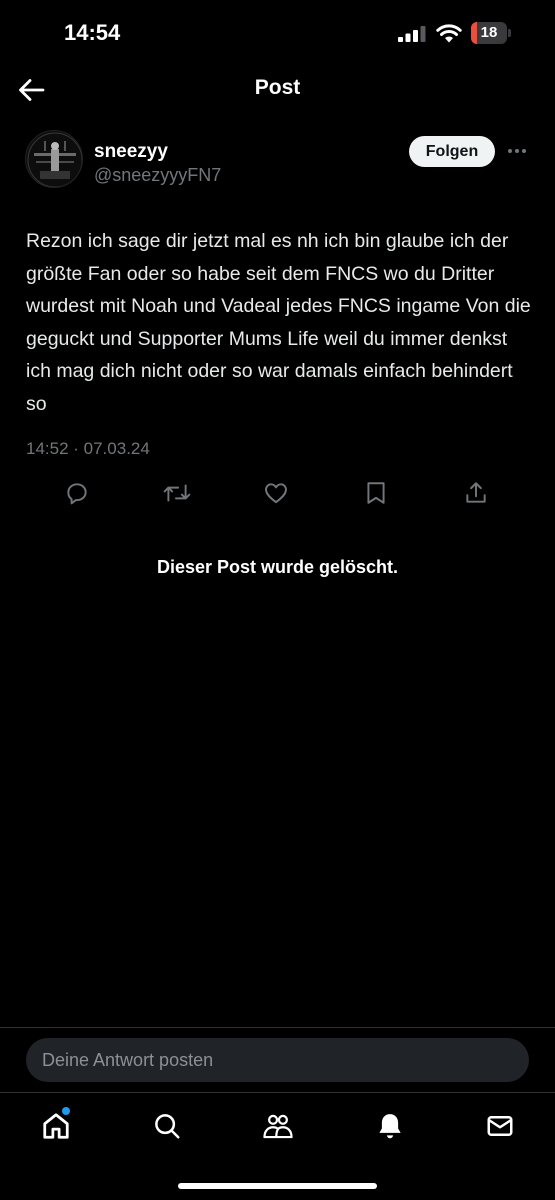 The image size is (555, 1200). What do you see at coordinates (66, 1111) in the screenshot?
I see `home-notification-dot` at bounding box center [66, 1111].